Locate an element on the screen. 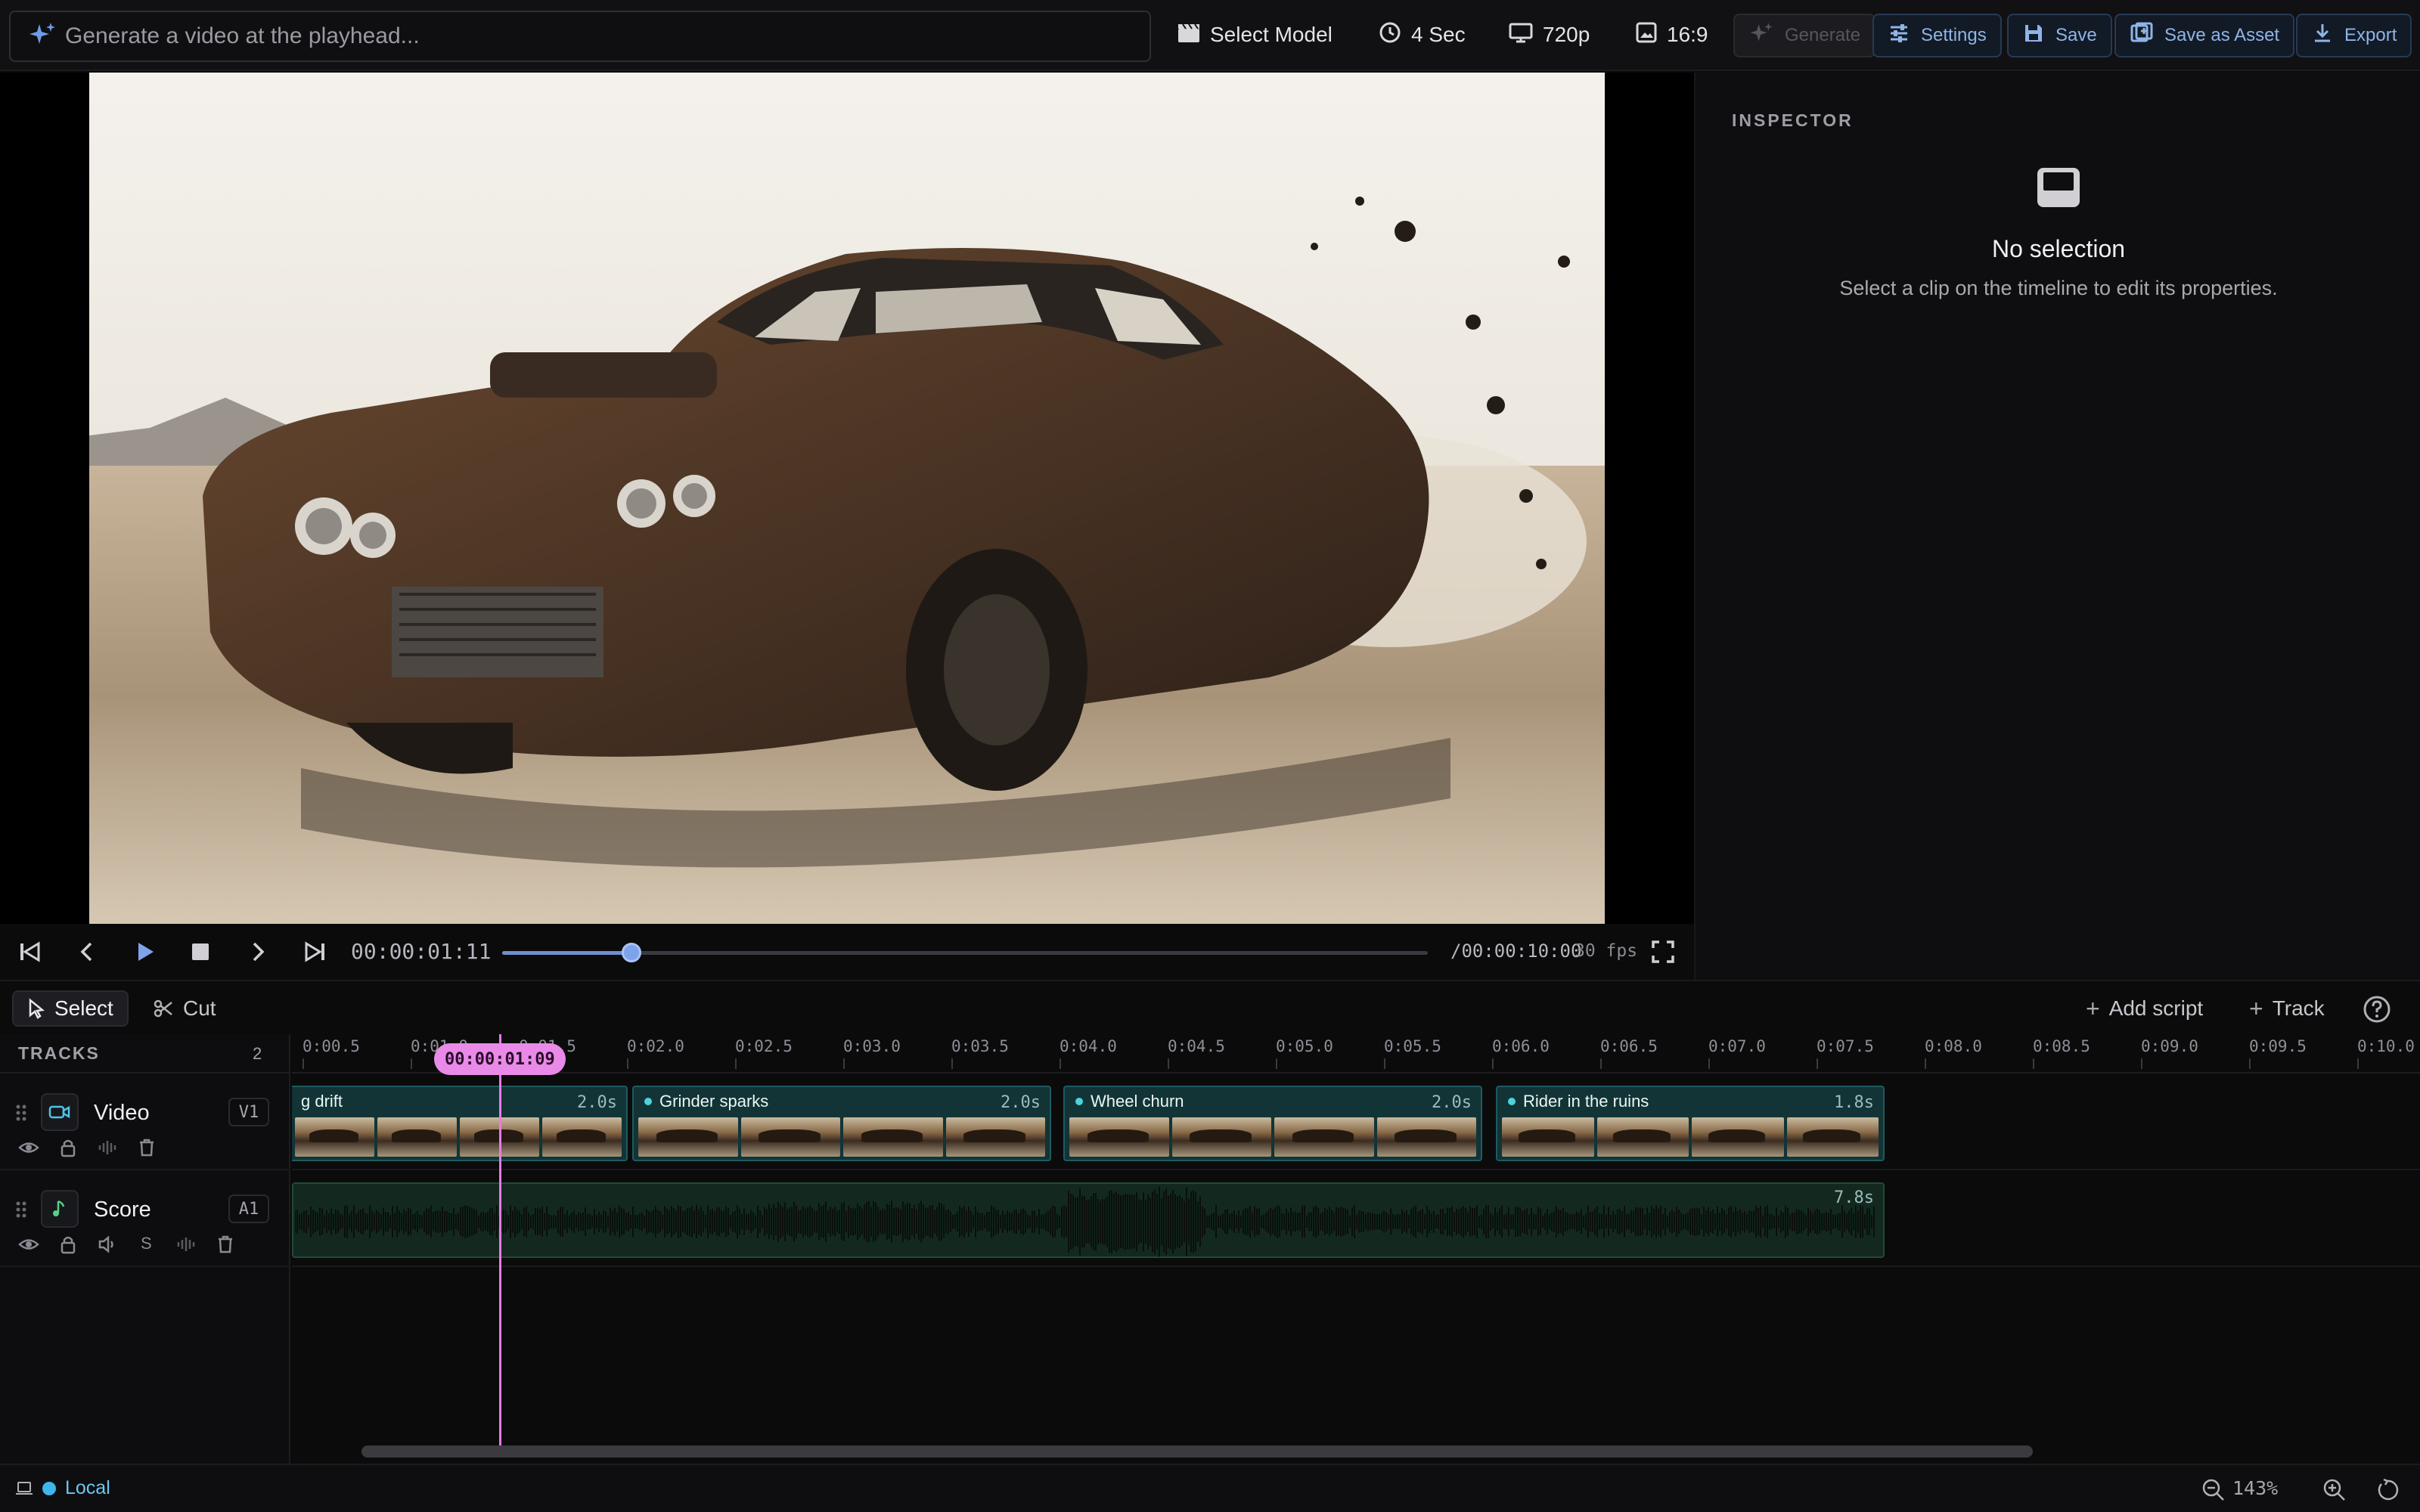 The height and width of the screenshot is (1512, 2420). resolution-label: 720p is located at coordinates (1566, 34).